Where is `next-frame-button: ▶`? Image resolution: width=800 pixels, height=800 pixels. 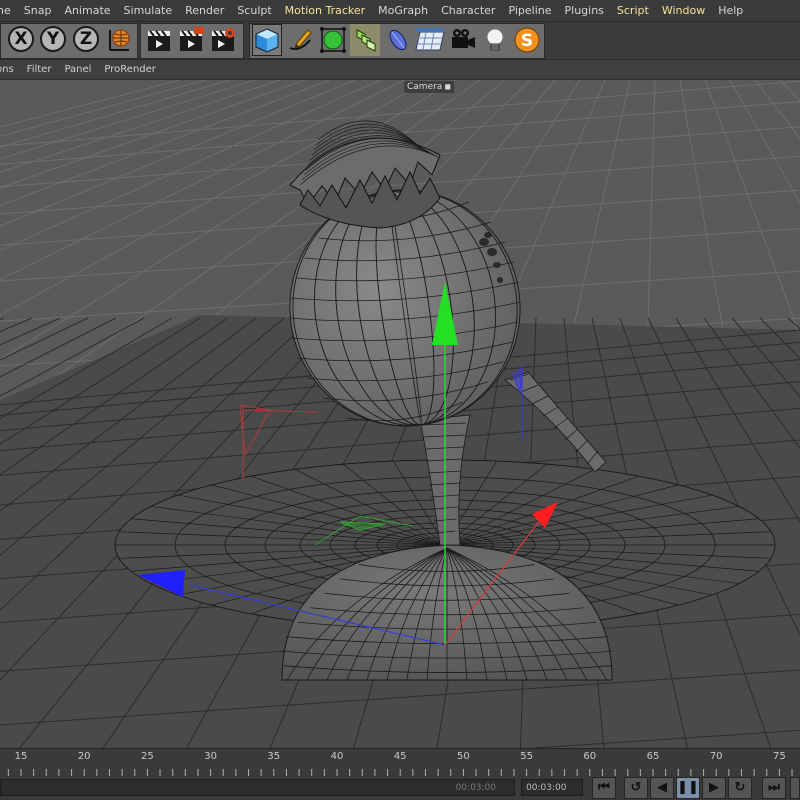
next-frame-button: ▶ is located at coordinates (714, 788).